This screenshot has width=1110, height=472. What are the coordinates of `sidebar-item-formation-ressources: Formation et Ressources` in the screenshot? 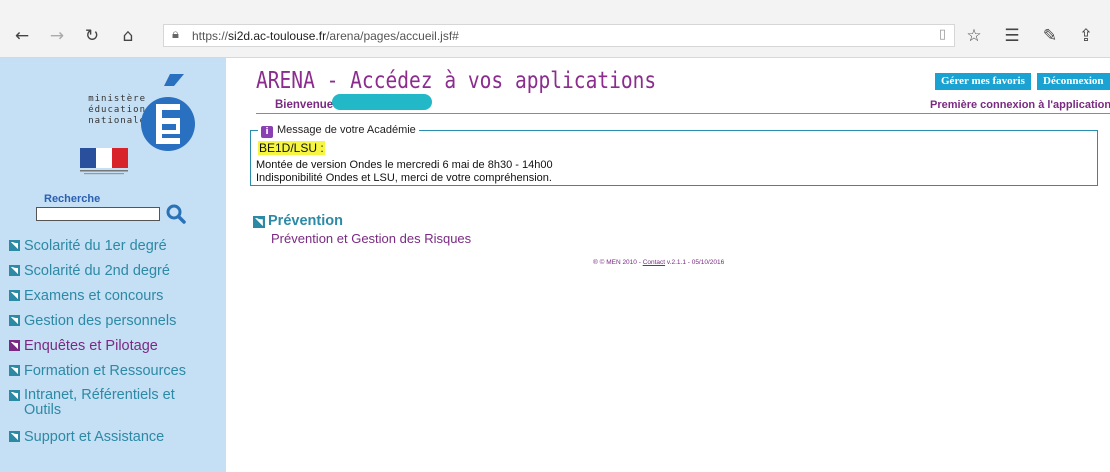 It's located at (97, 371).